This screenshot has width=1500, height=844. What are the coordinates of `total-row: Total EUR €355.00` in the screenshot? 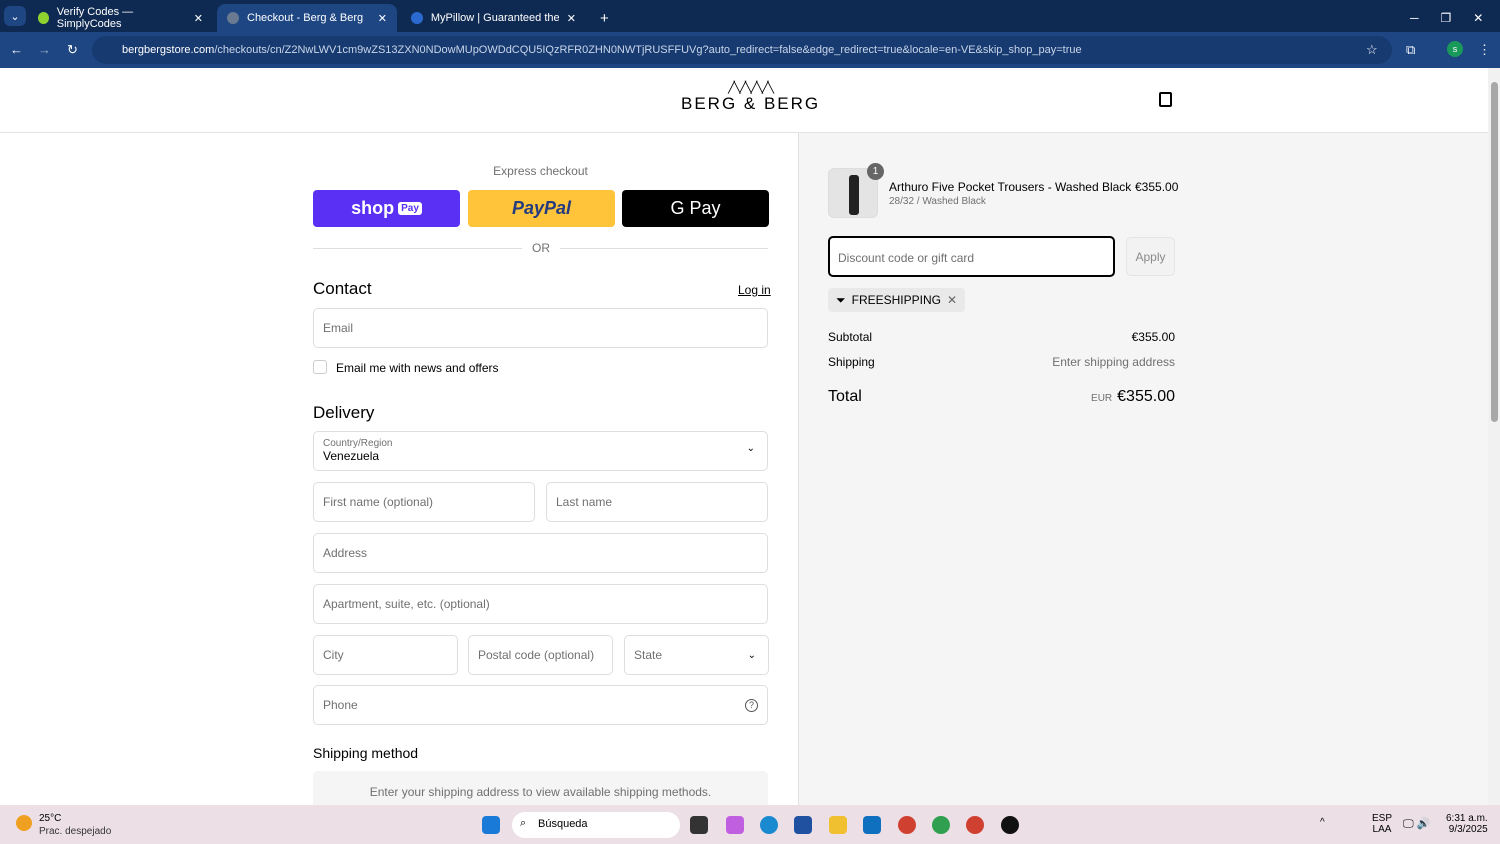 It's located at (1001, 397).